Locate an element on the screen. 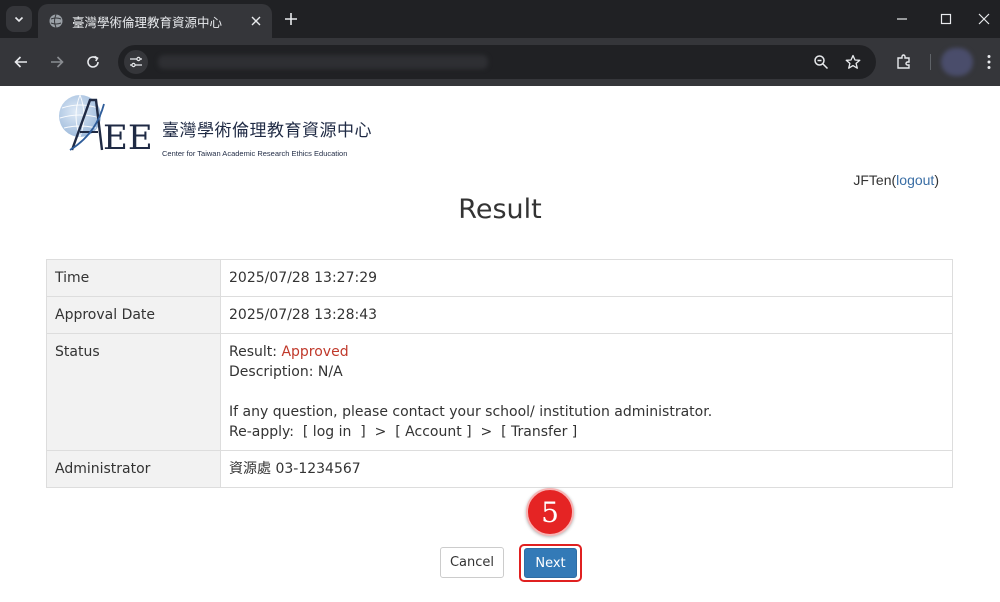 The width and height of the screenshot is (1000, 602). status-label: Status is located at coordinates (133, 392).